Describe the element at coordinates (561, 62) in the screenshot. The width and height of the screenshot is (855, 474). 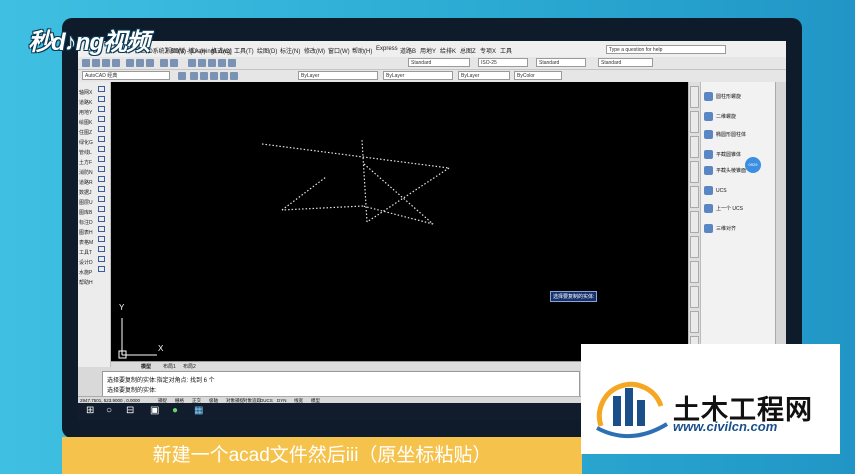
I see `table-style-select: Standard` at that location.